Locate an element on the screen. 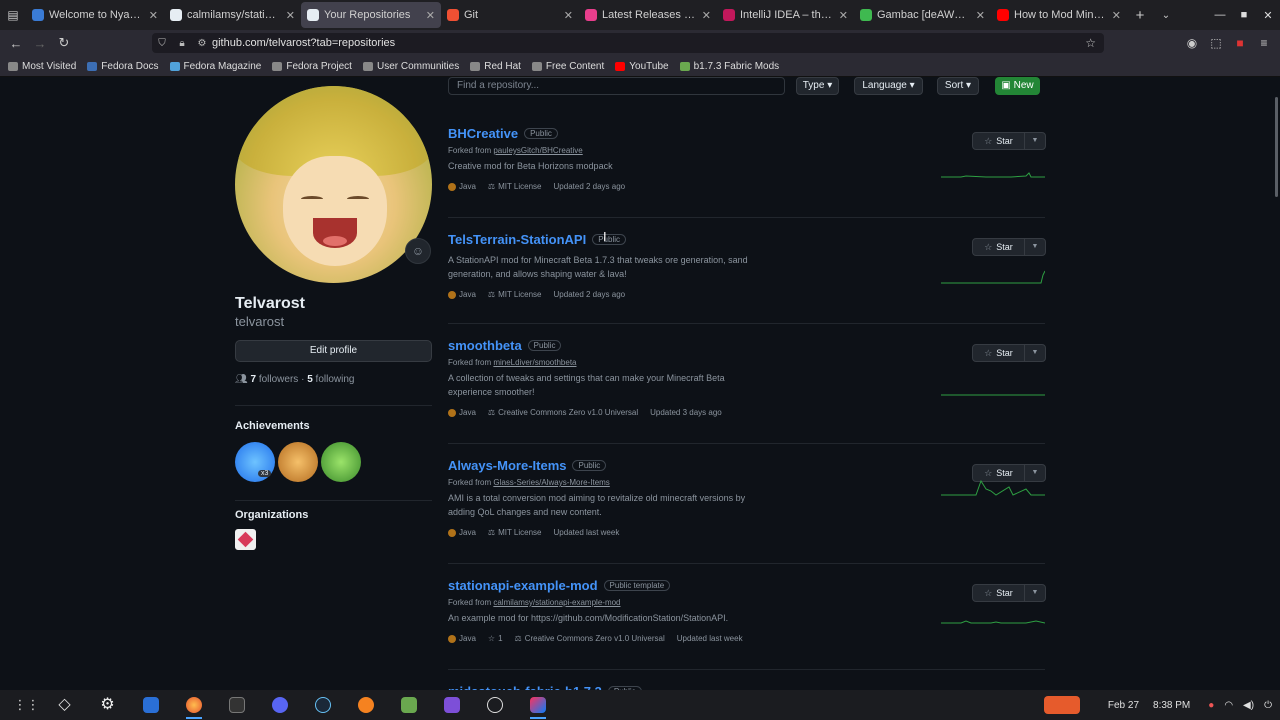  bookmark-item: YouTube is located at coordinates (642, 66).